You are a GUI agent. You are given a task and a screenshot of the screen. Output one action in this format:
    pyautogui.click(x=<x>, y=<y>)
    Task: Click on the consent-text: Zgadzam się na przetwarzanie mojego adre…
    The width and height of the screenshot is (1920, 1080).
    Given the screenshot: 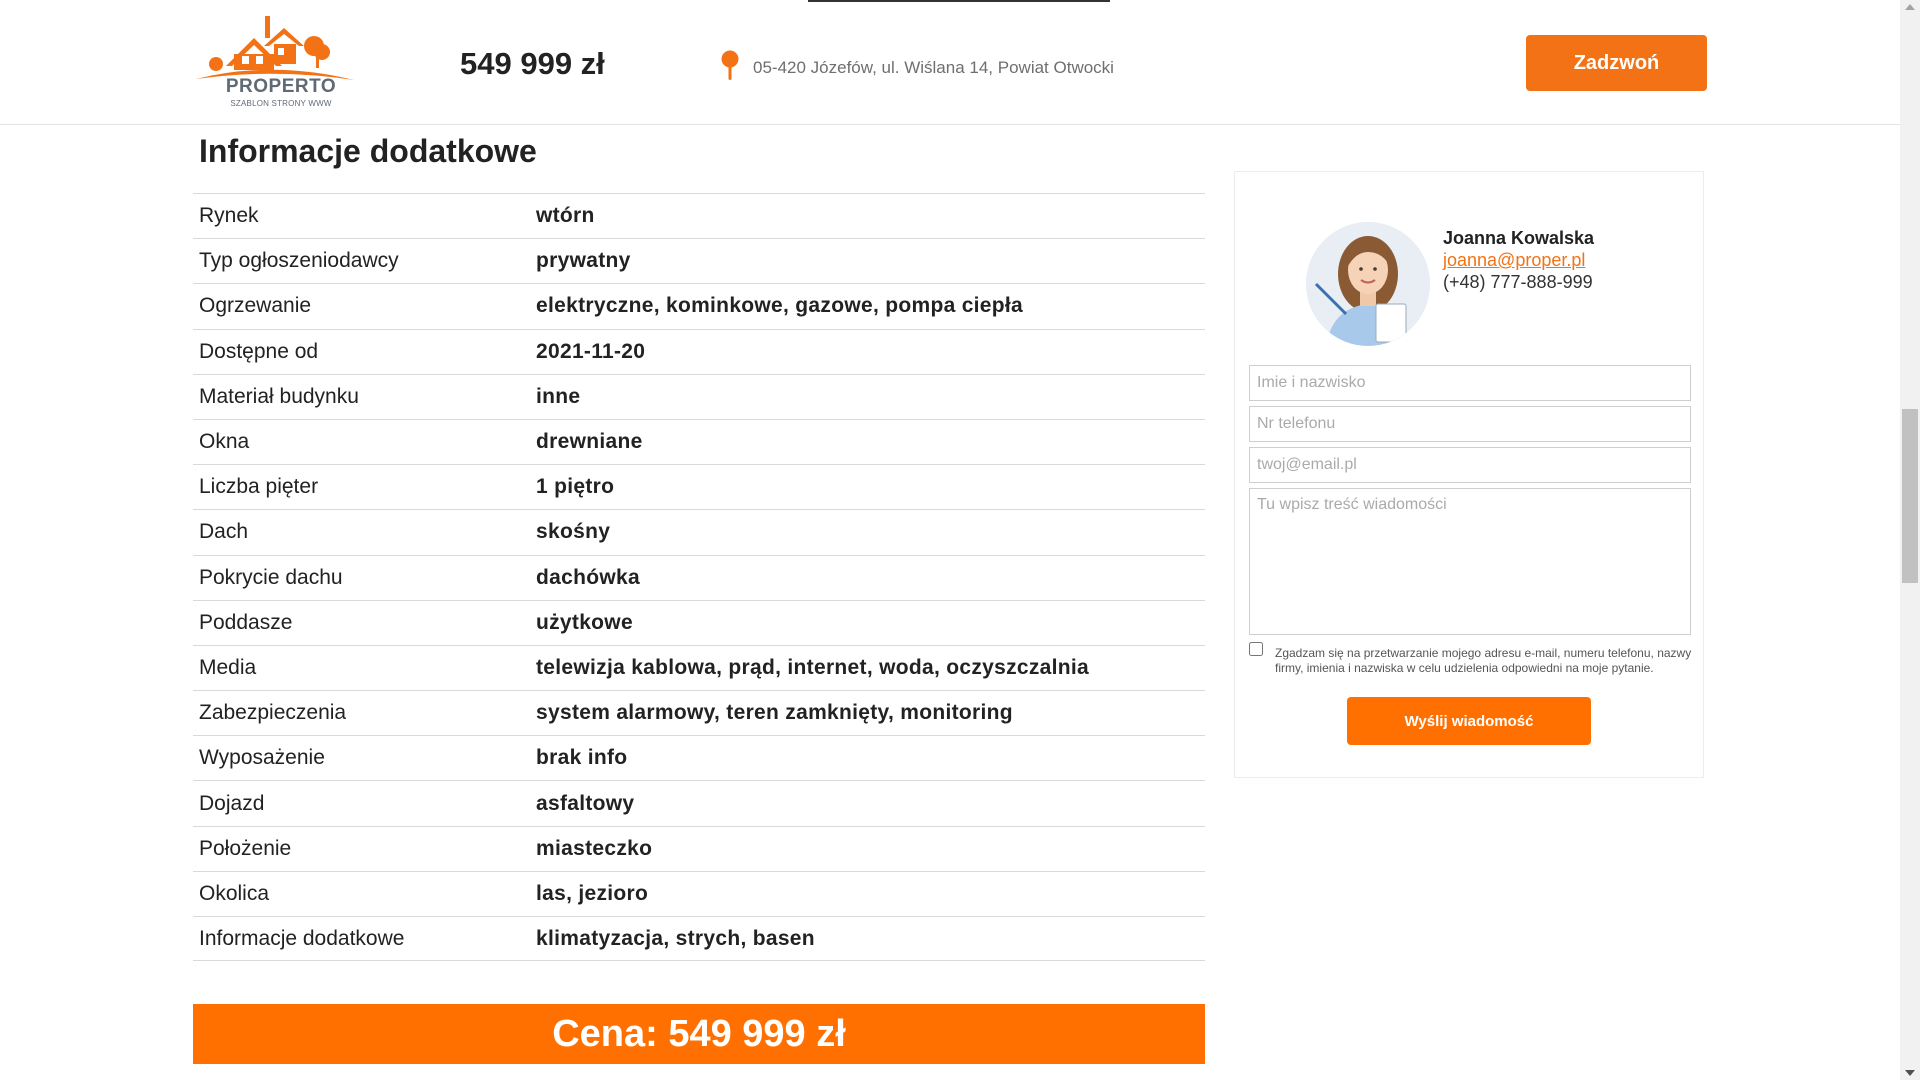 What is the action you would take?
    pyautogui.click(x=1483, y=660)
    